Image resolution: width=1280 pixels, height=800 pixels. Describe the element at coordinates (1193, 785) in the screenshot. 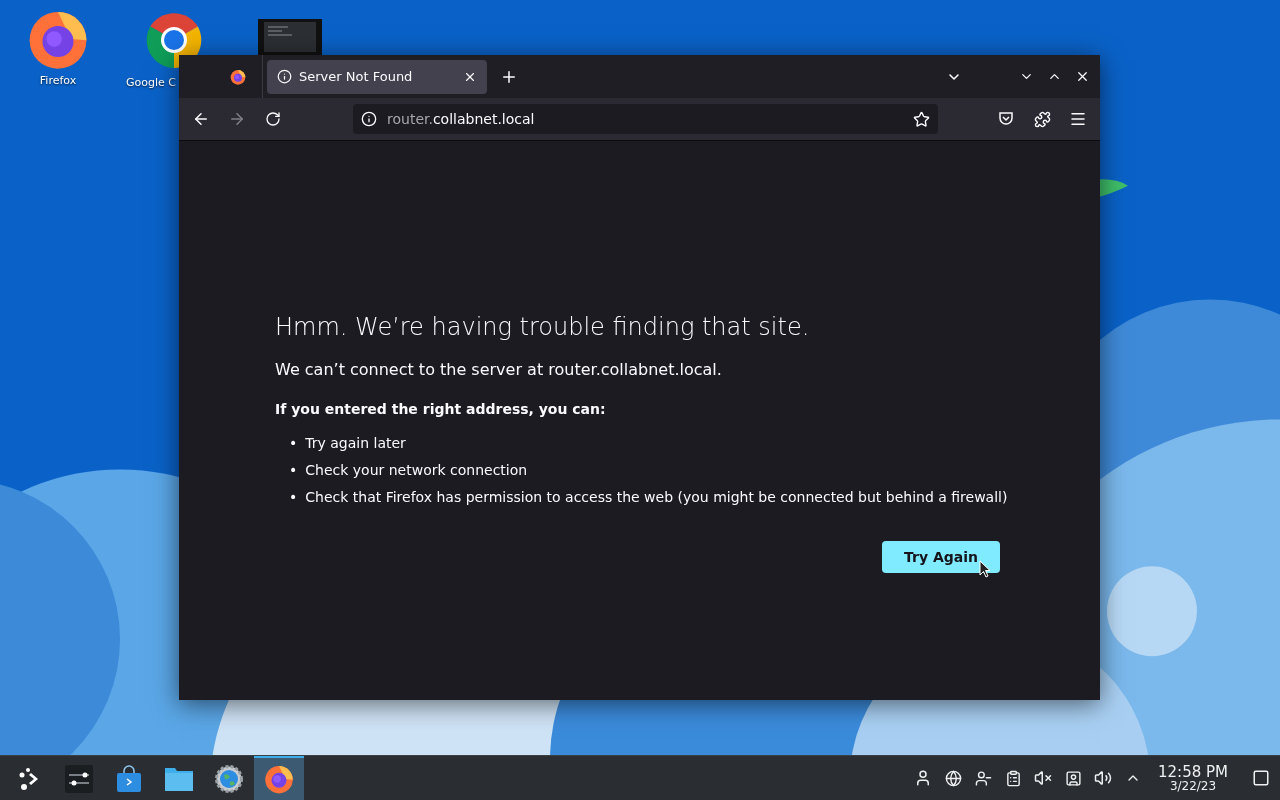

I see `clock-date: 3/22/23` at that location.